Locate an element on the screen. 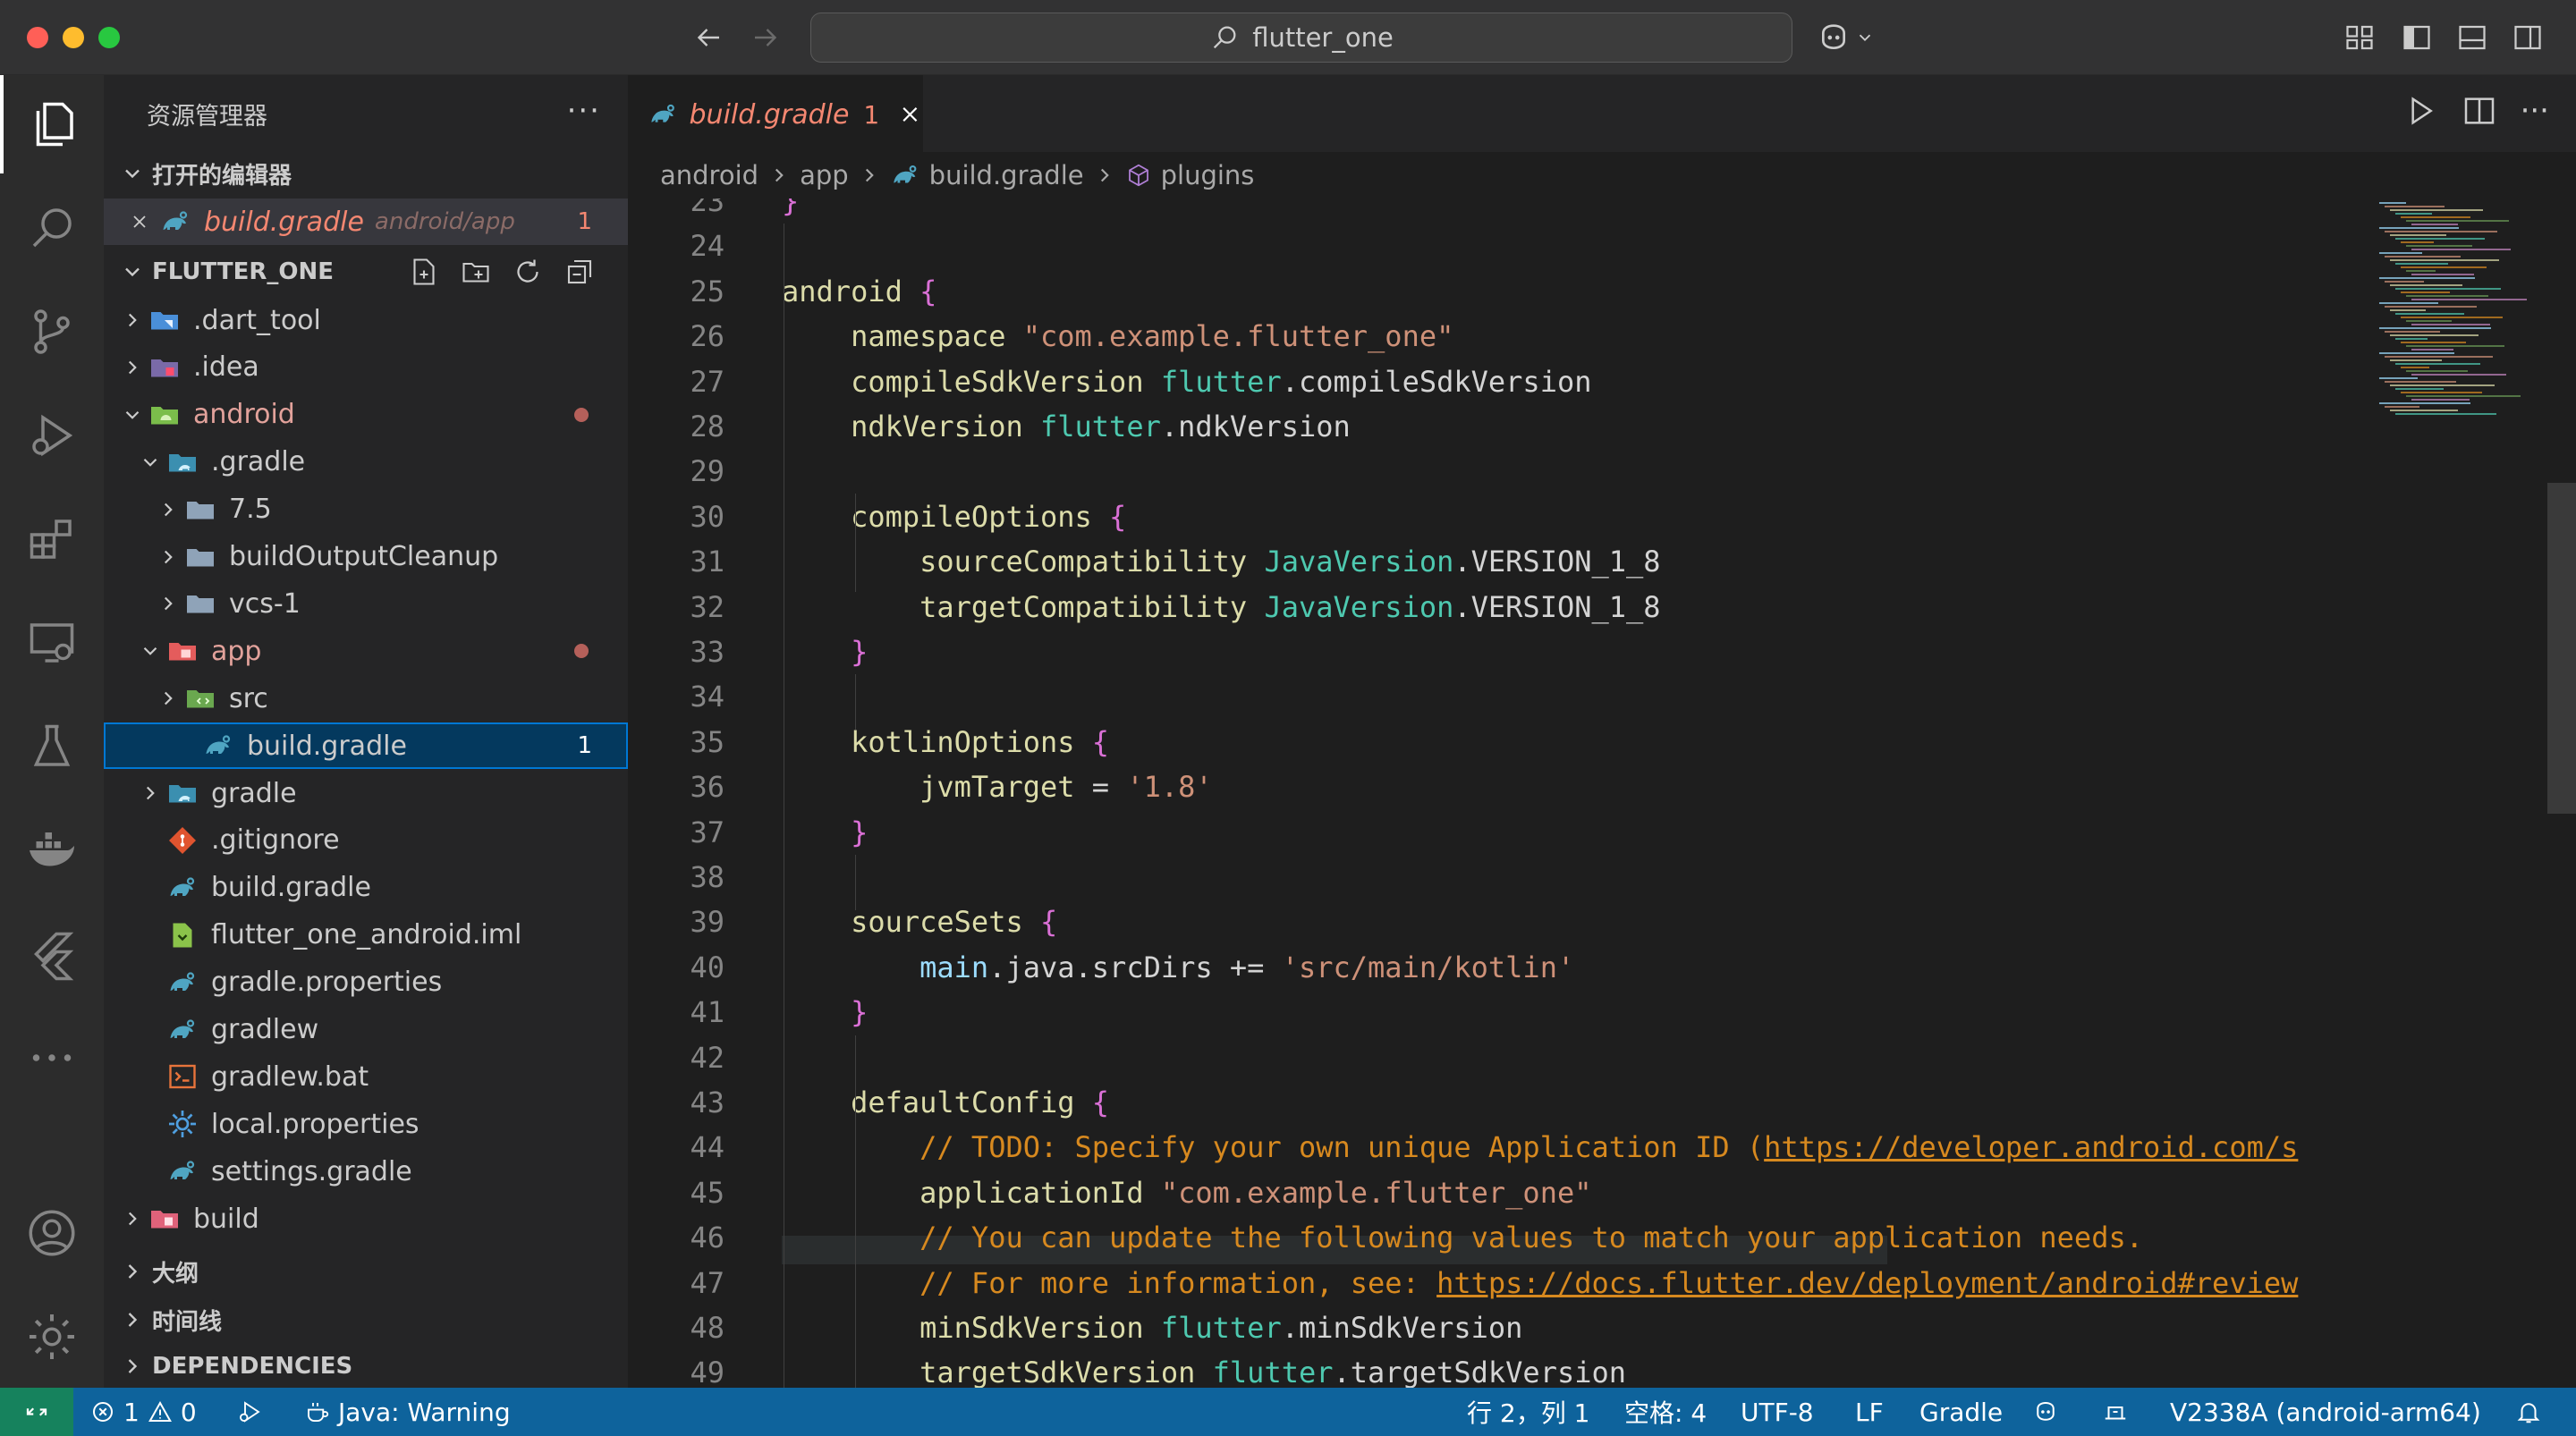  tree-file-item: gradlew.bat is located at coordinates (366, 1076).